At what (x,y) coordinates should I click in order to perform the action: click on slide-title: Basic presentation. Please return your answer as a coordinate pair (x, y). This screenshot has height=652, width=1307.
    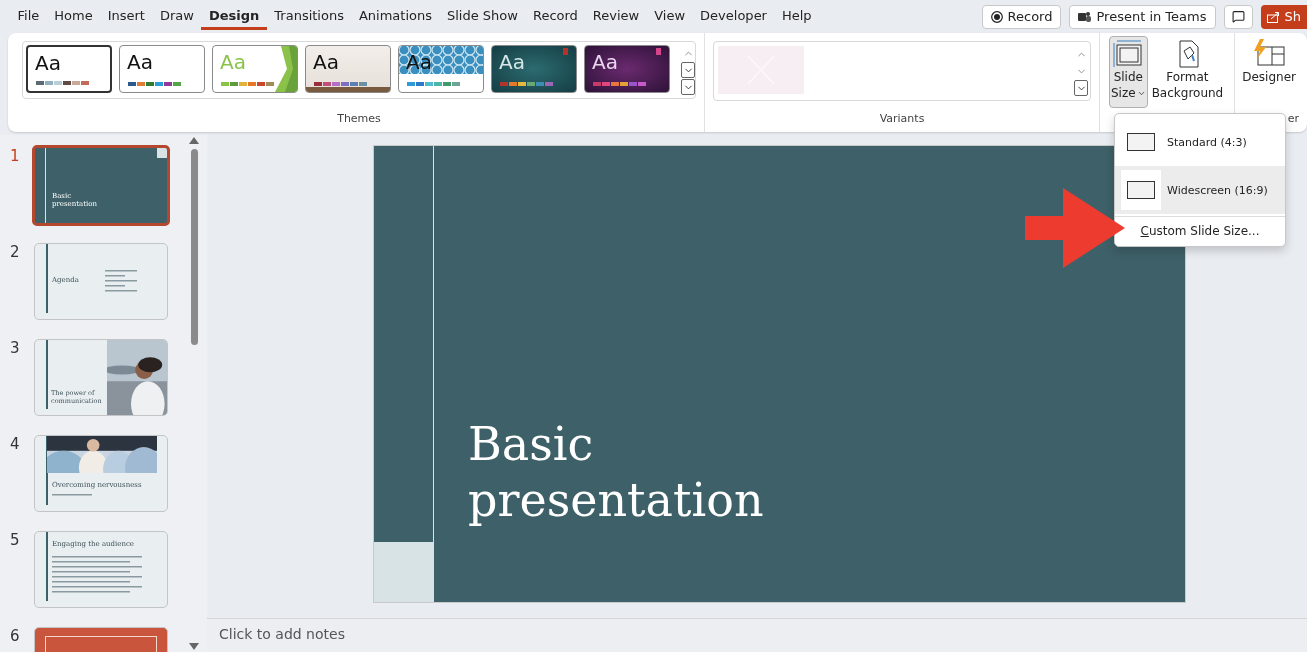
    Looking at the image, I should click on (628, 472).